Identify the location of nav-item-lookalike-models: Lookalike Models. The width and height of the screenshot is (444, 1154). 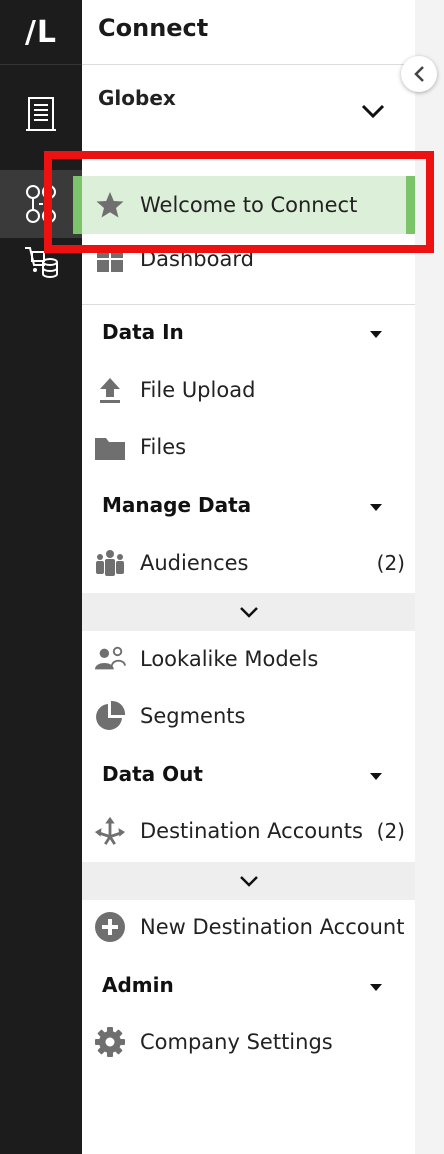
(248, 659).